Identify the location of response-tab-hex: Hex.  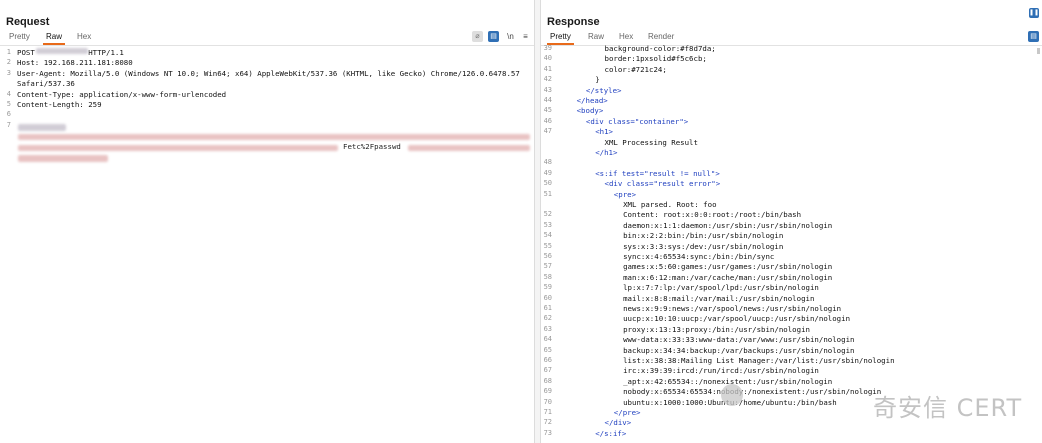
(626, 38).